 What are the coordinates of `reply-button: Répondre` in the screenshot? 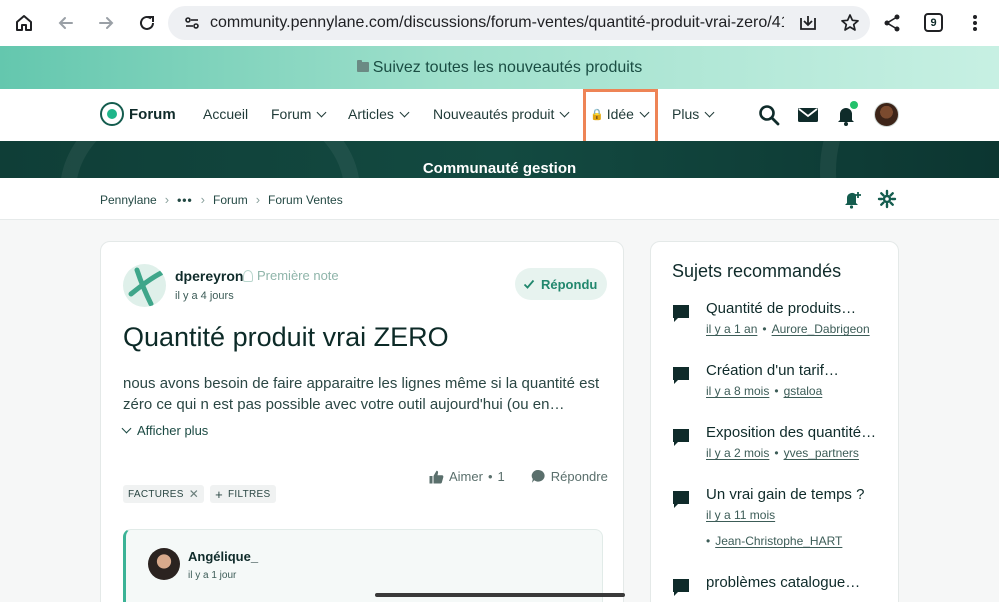 It's located at (569, 476).